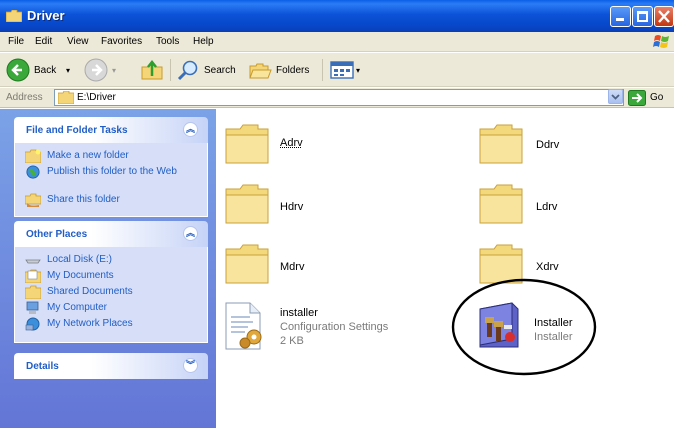  I want to click on task-label: Share this folder, so click(83, 199).